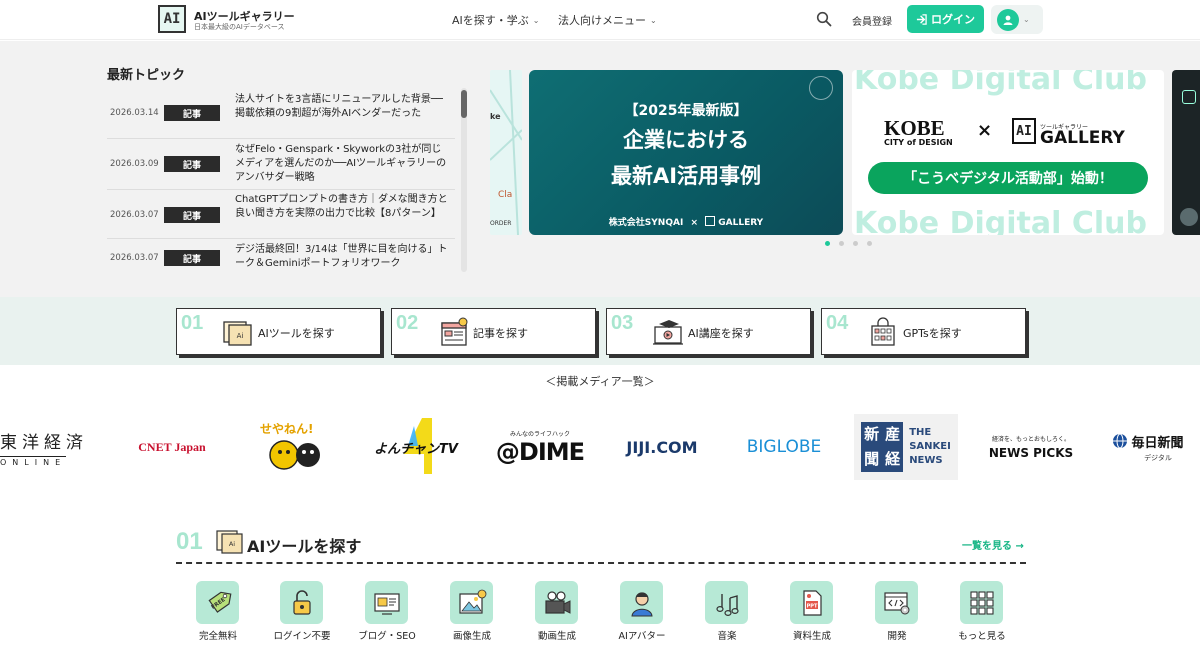  Describe the element at coordinates (471, 636) in the screenshot. I see `category-label: 画像生成` at that location.